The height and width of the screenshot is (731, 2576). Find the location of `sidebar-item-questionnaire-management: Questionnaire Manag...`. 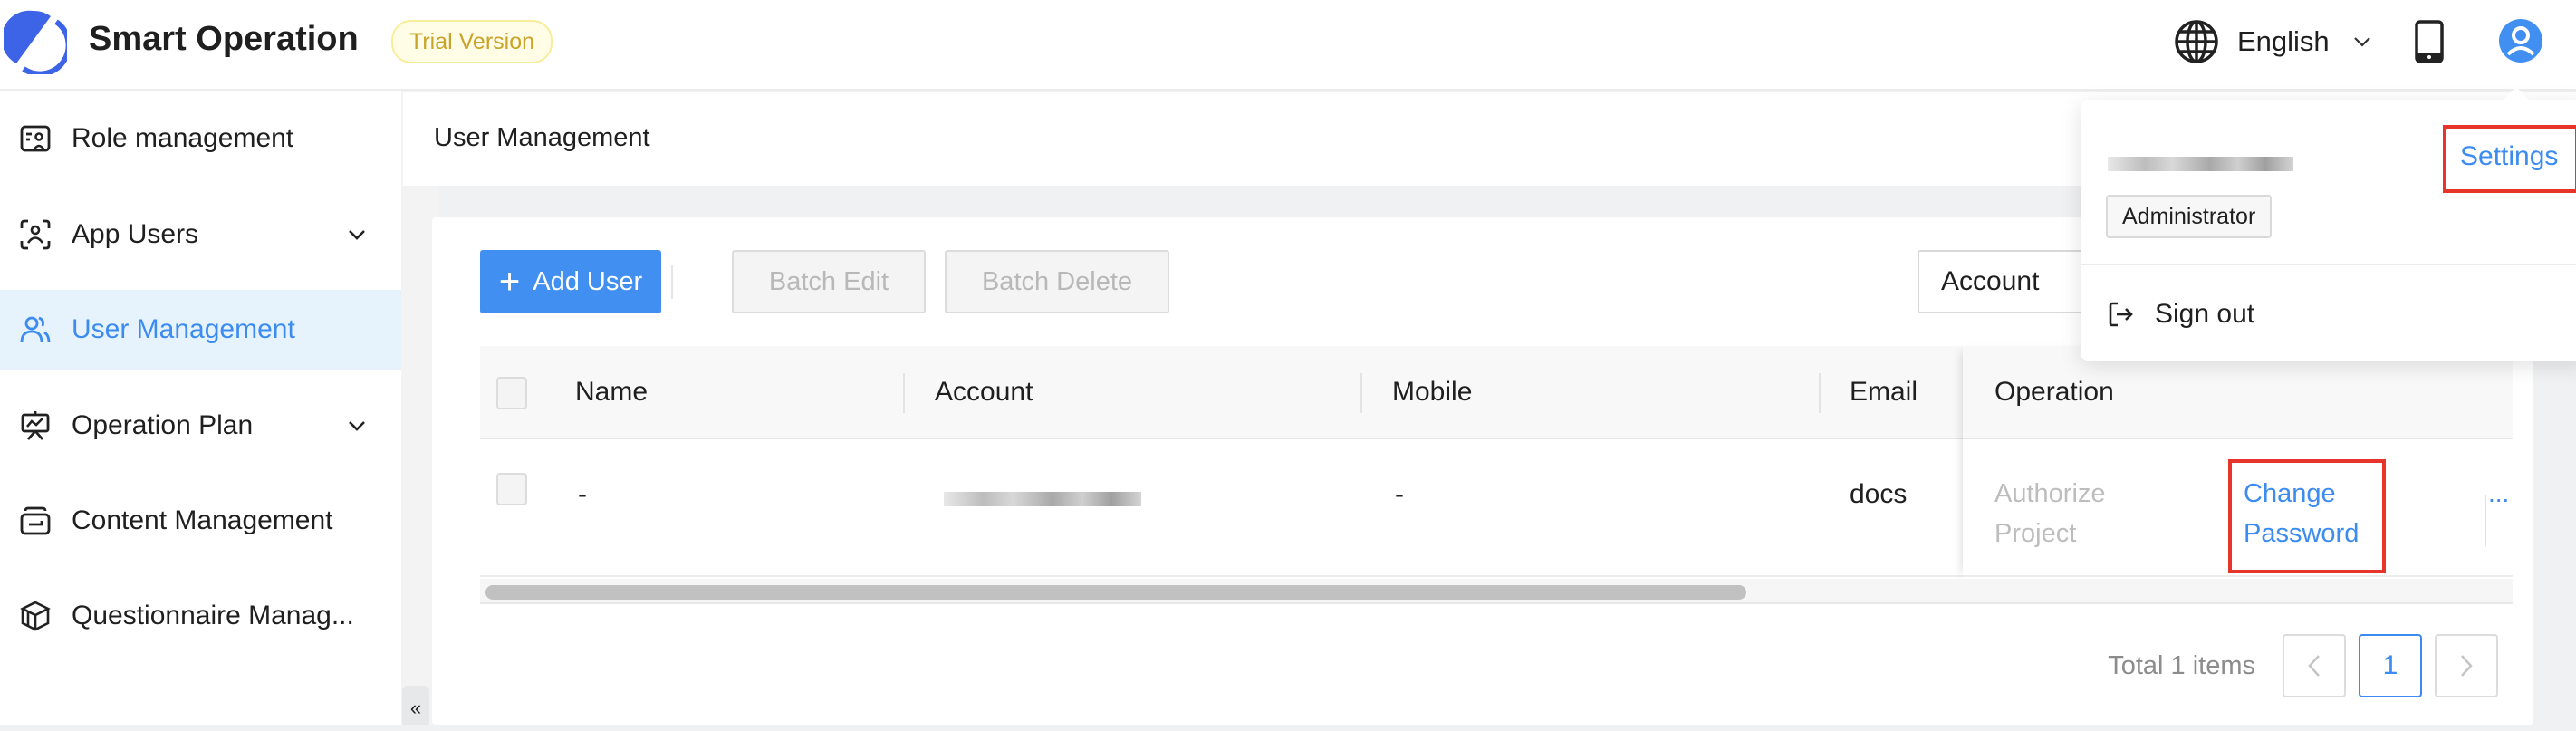

sidebar-item-questionnaire-management: Questionnaire Manag... is located at coordinates (200, 616).